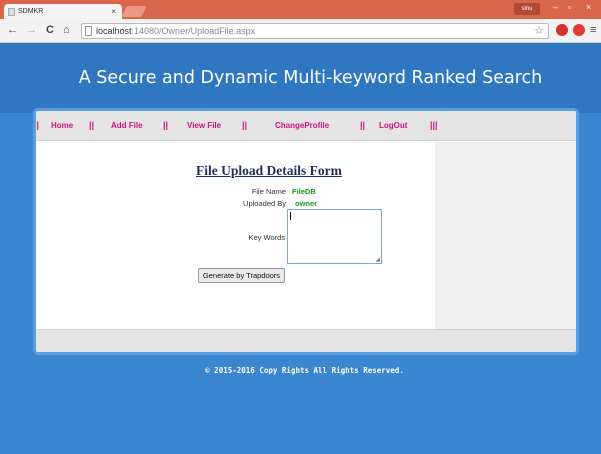 This screenshot has width=601, height=454. I want to click on content-footer-bar, so click(306, 340).